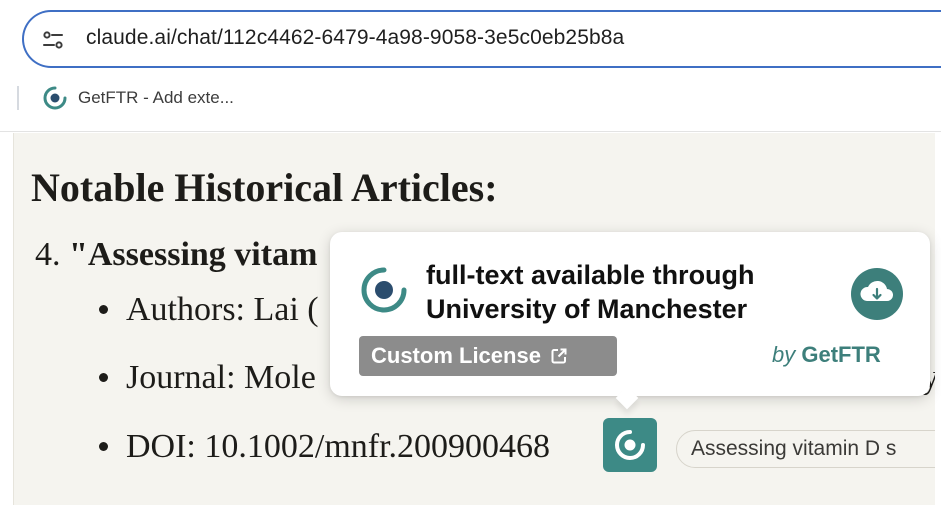  Describe the element at coordinates (794, 448) in the screenshot. I see `title-chip-text: Assessing vitamin D s` at that location.